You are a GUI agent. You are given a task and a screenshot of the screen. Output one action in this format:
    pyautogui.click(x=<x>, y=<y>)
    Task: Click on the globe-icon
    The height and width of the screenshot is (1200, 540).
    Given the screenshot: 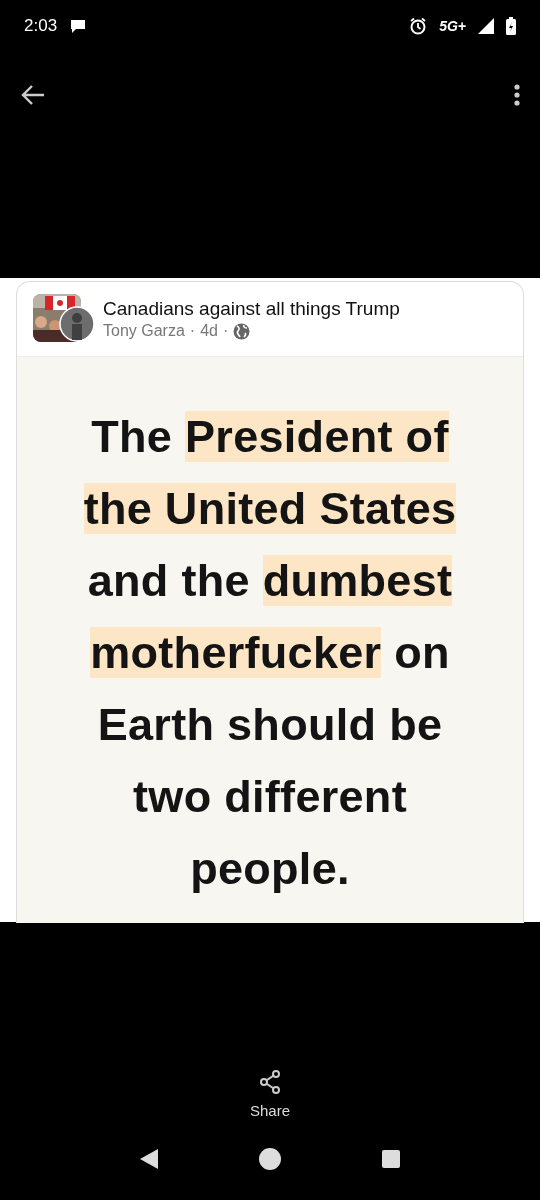 What is the action you would take?
    pyautogui.click(x=242, y=331)
    